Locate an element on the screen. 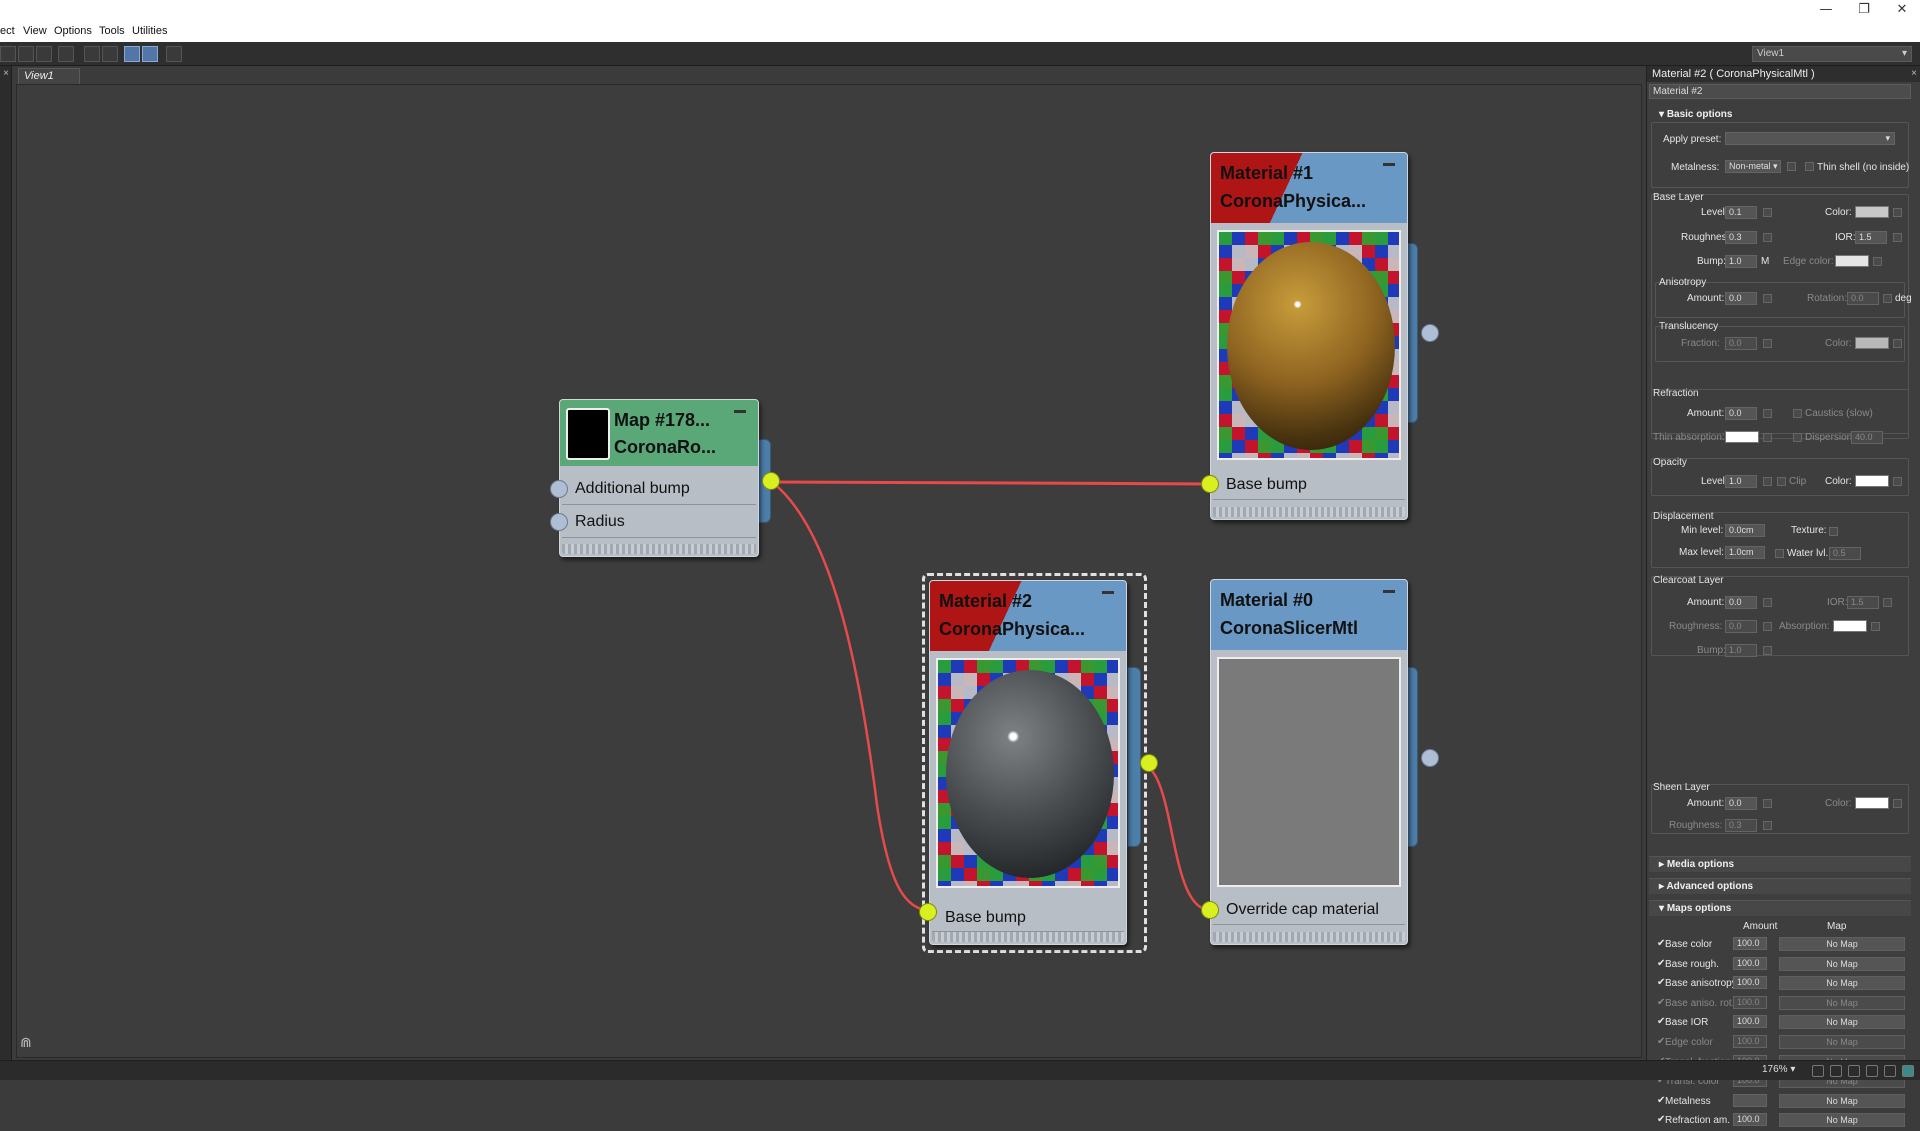 The image size is (1920, 1131). pick-material-icon is located at coordinates (174, 54).